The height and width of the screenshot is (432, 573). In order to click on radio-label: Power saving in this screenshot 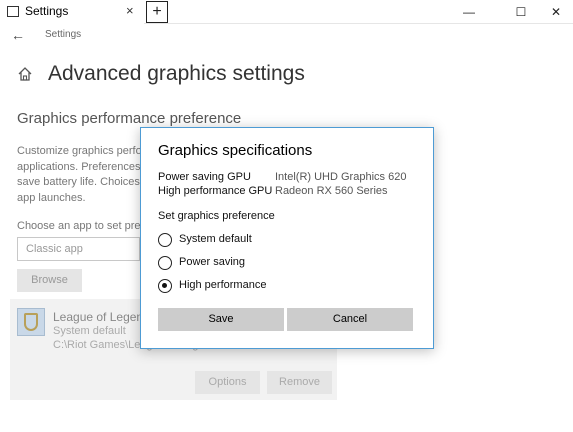, I will do `click(212, 262)`.